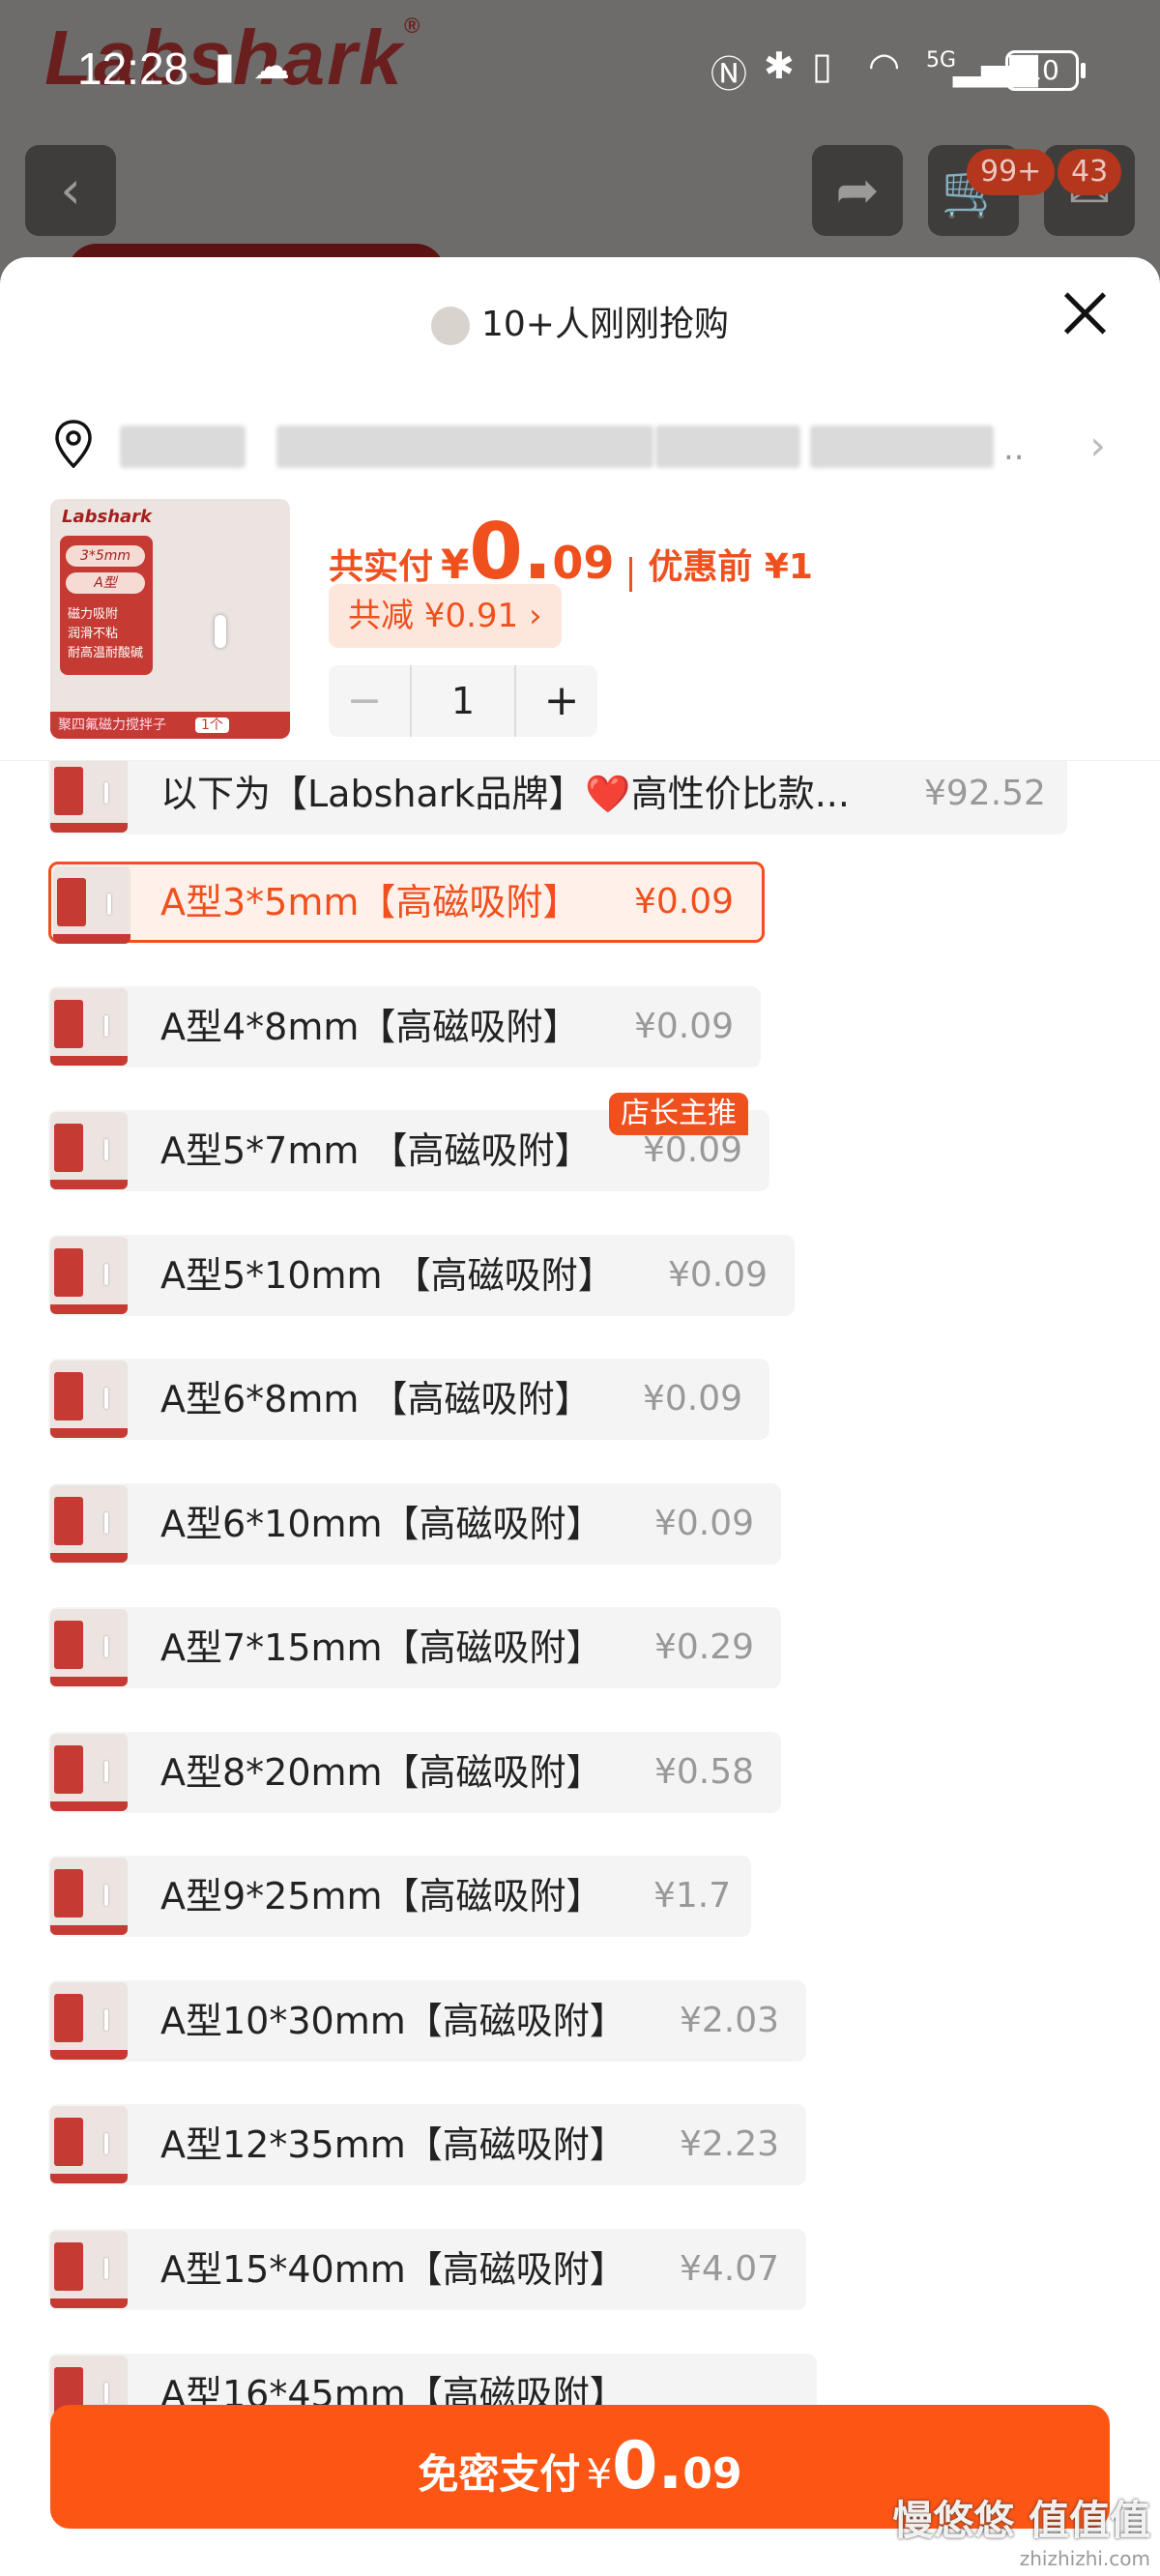  I want to click on message-badge: 43, so click(1090, 172).